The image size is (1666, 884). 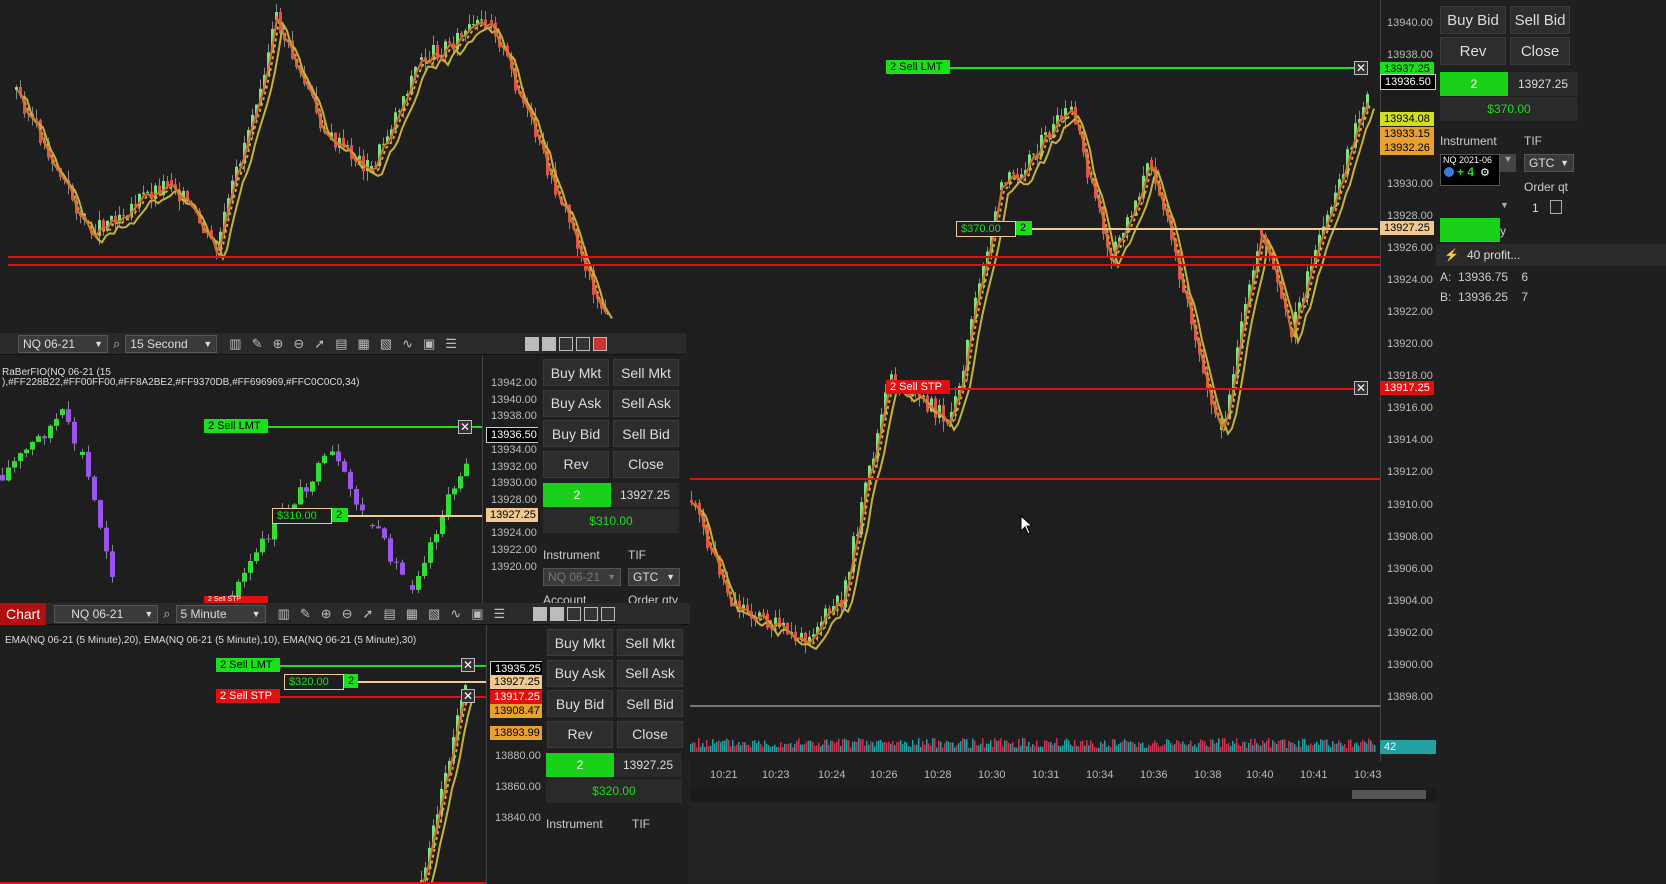 I want to click on chart3-cancel-lmt-icon: ✕, so click(x=468, y=665).